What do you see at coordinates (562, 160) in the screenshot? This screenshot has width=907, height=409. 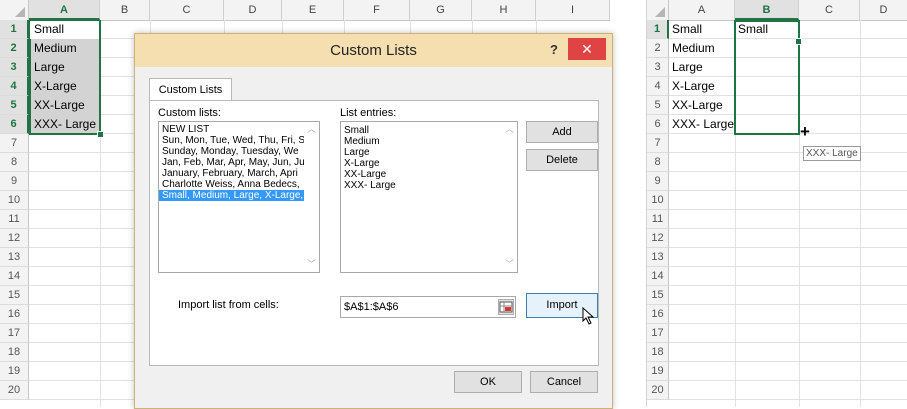 I see `delete-button: Delete` at bounding box center [562, 160].